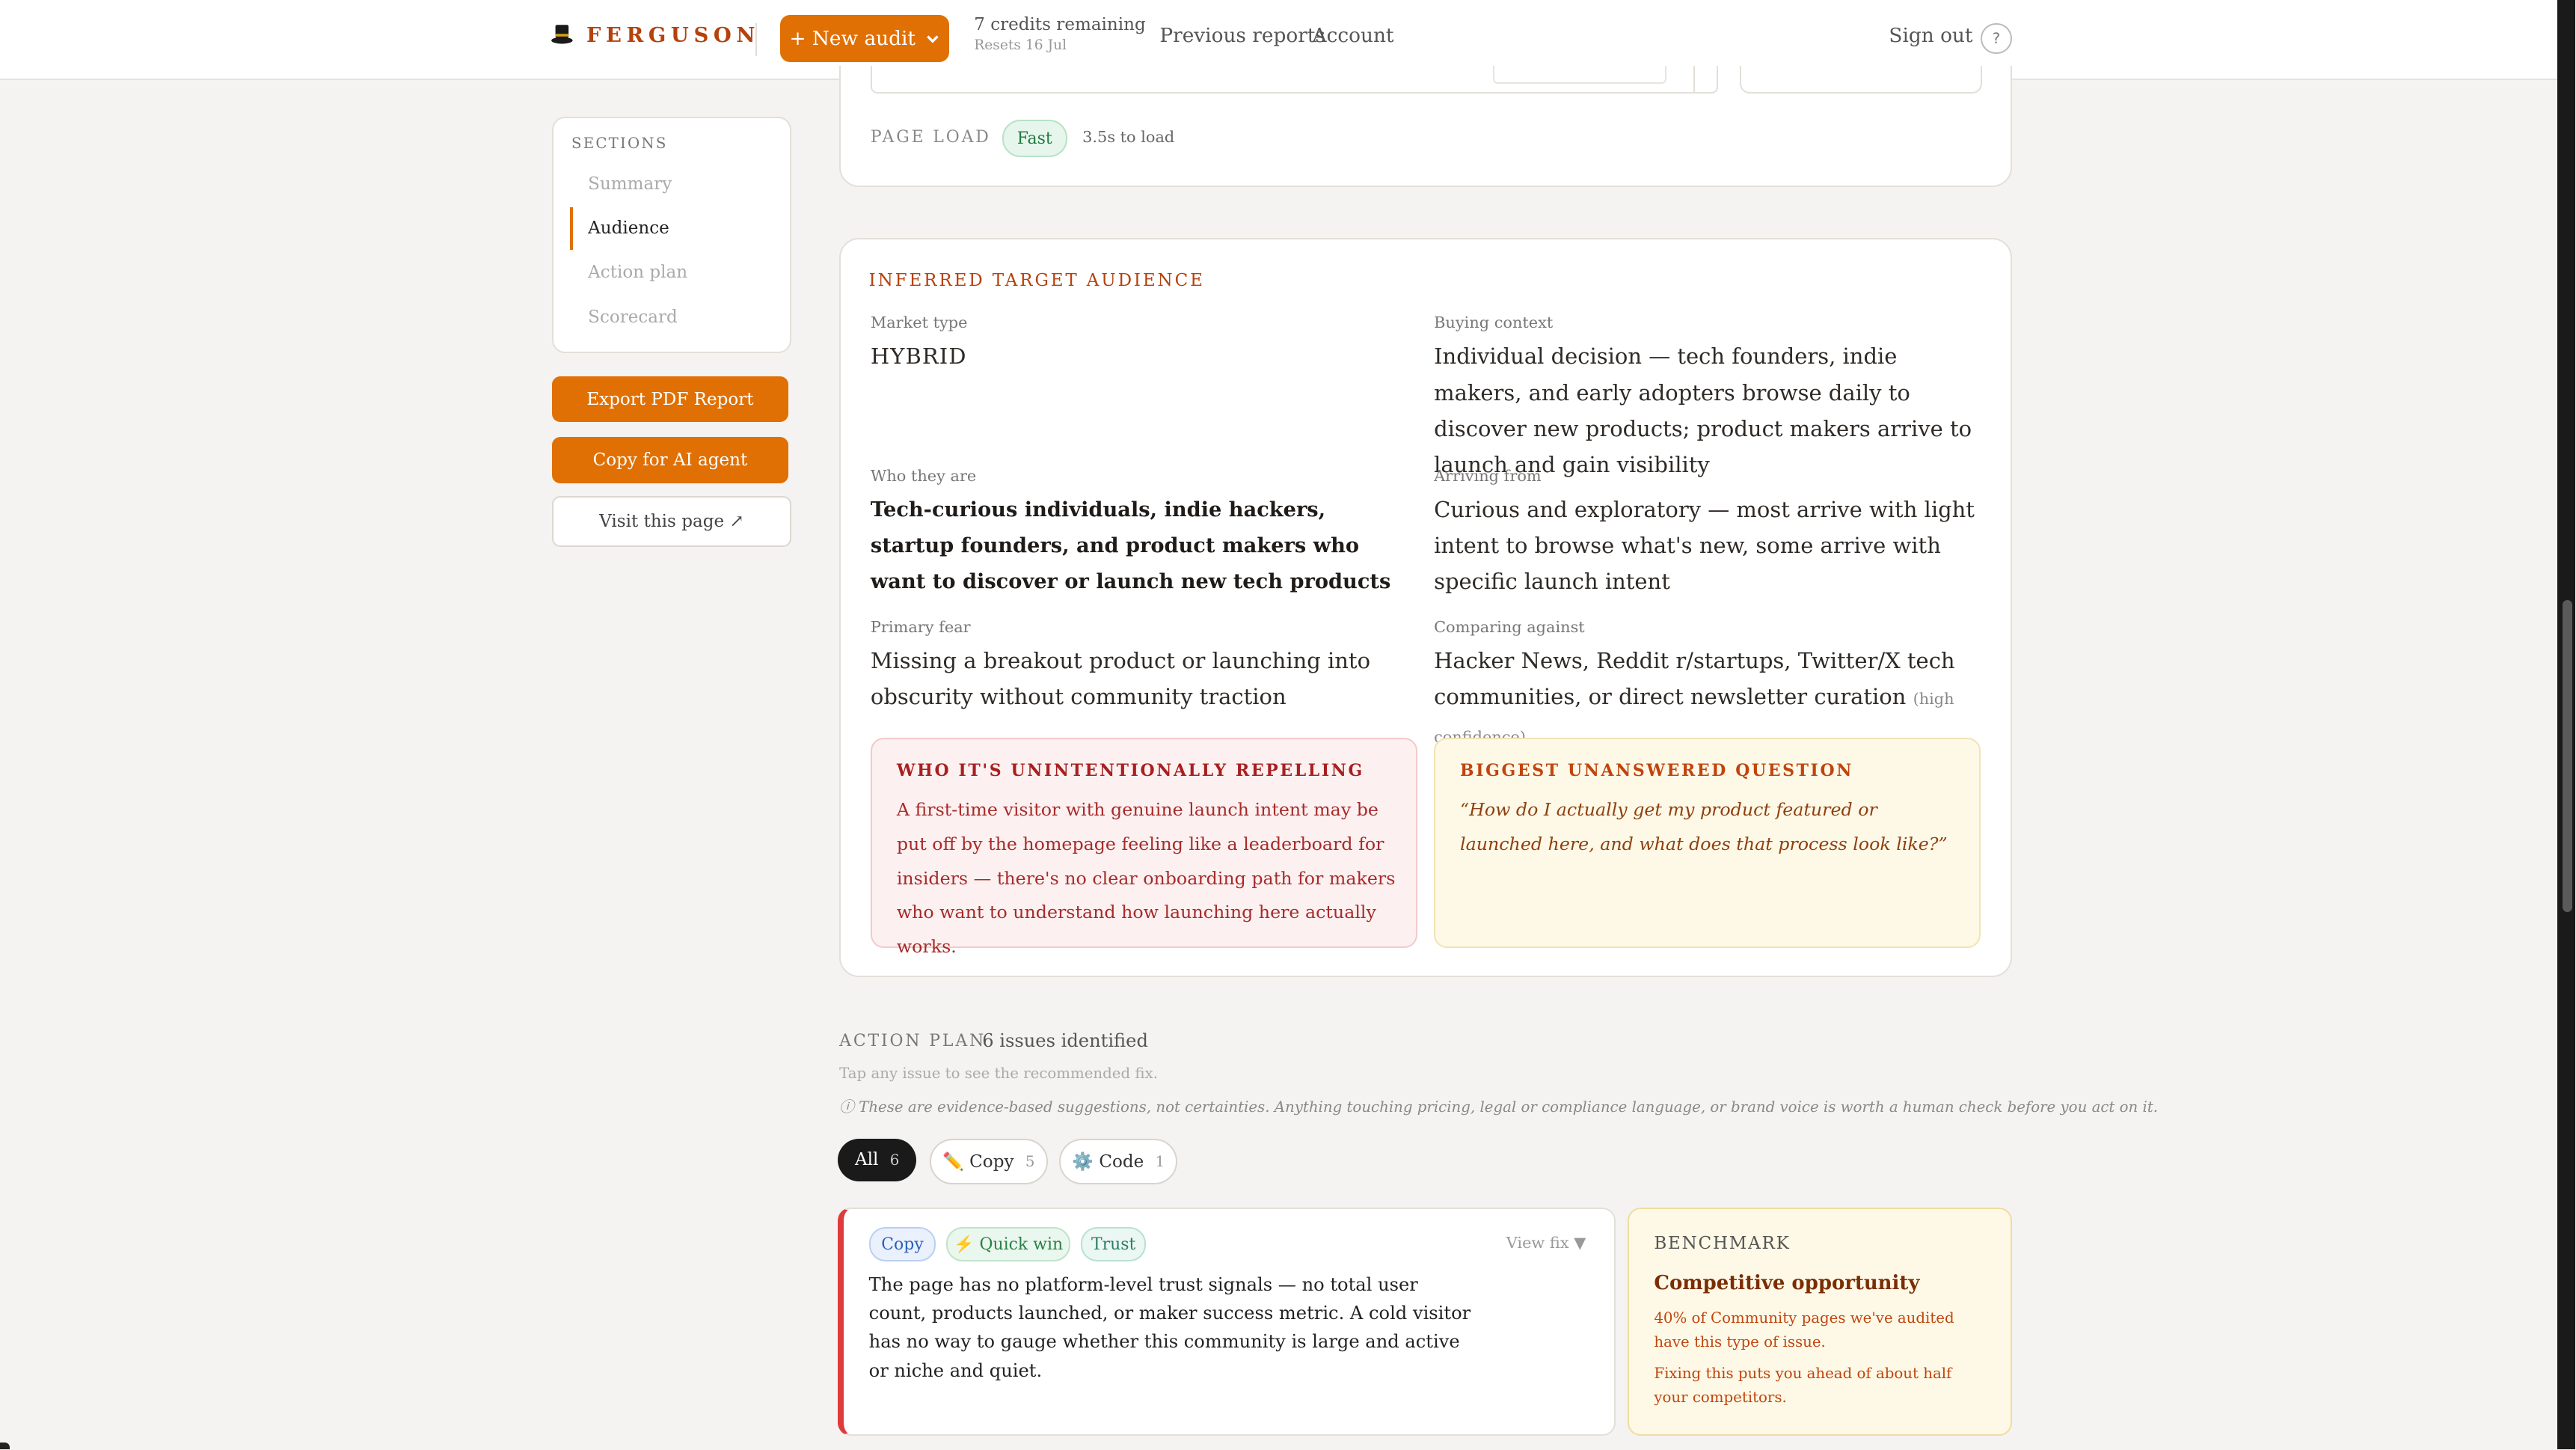 The image size is (2576, 1450). I want to click on comparing-label: Comparing against, so click(1509, 626).